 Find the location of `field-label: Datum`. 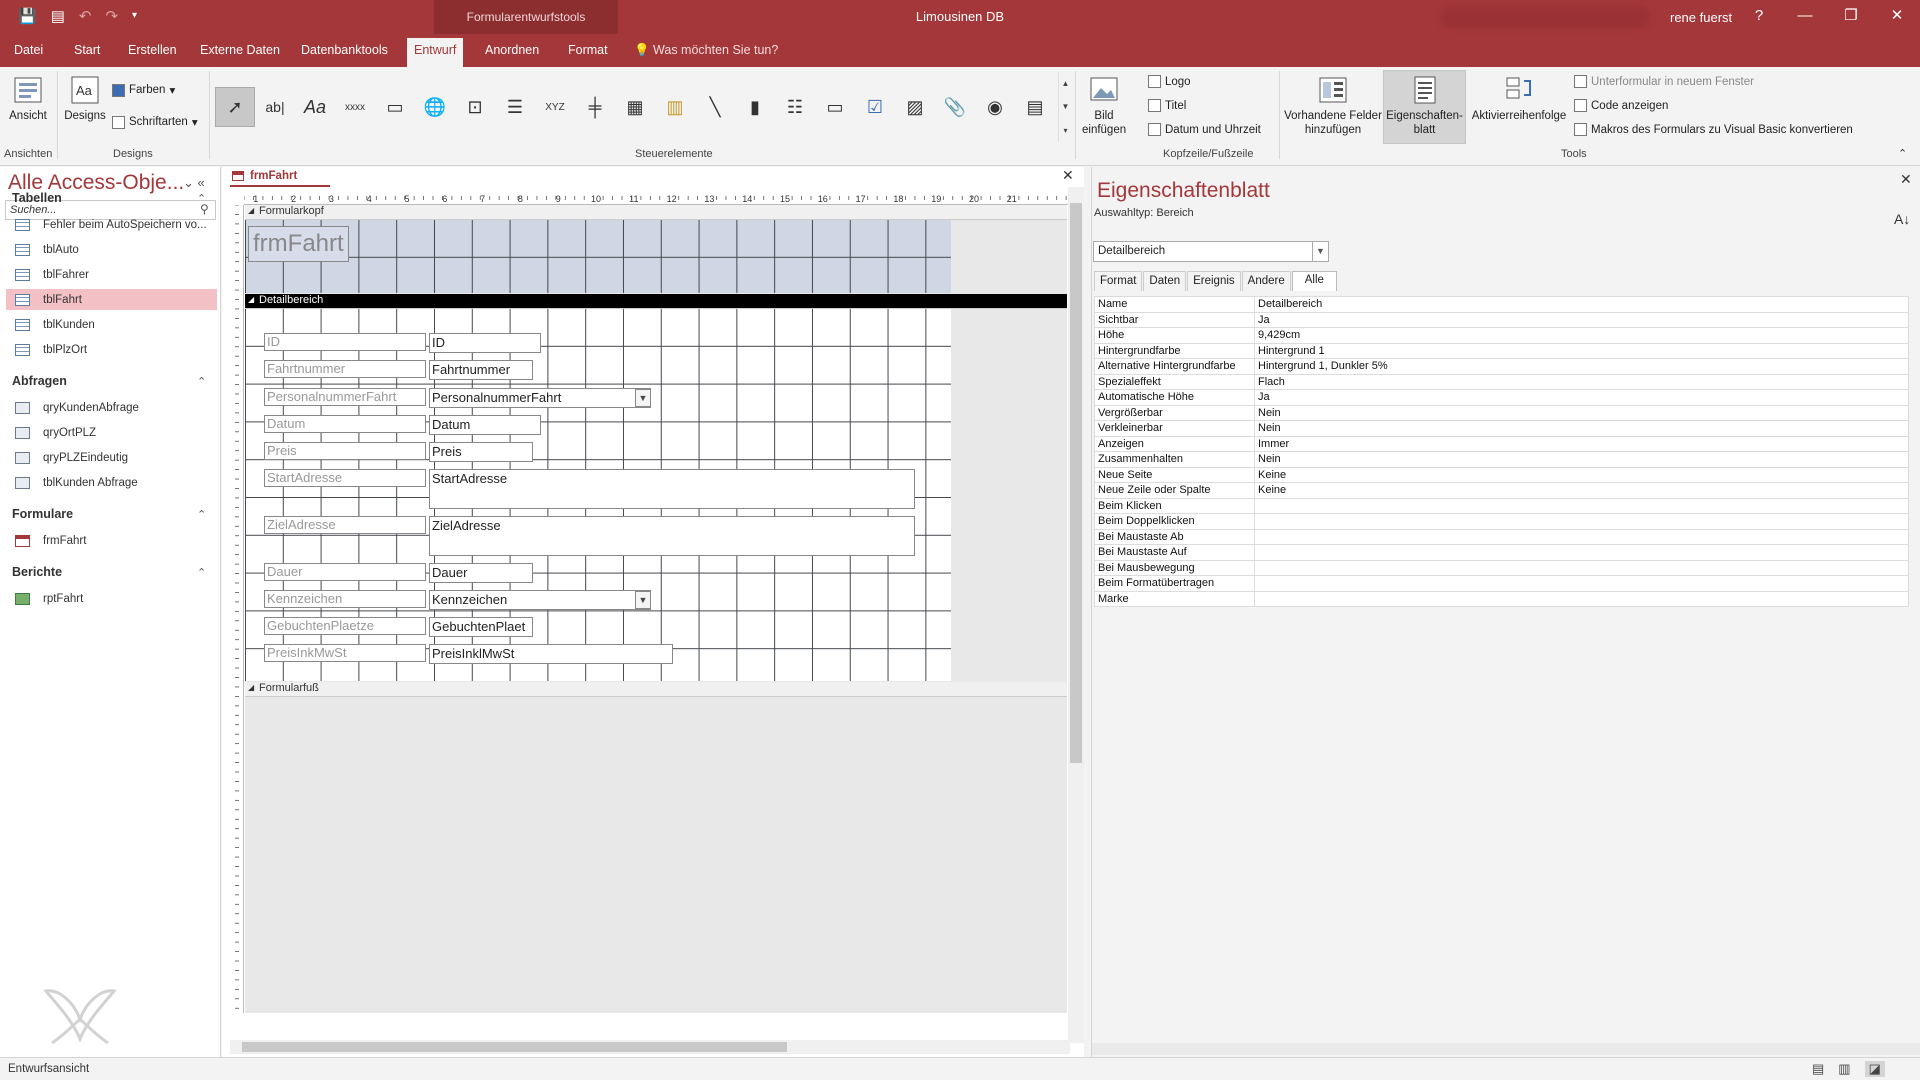

field-label: Datum is located at coordinates (345, 424).